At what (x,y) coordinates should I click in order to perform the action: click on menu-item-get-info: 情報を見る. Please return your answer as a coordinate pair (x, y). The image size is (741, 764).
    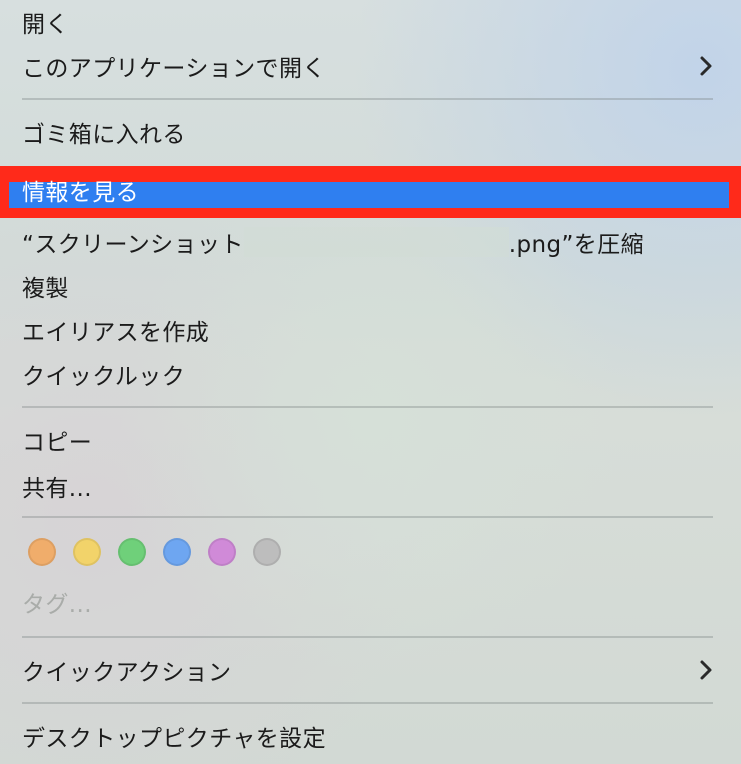
    Looking at the image, I should click on (370, 192).